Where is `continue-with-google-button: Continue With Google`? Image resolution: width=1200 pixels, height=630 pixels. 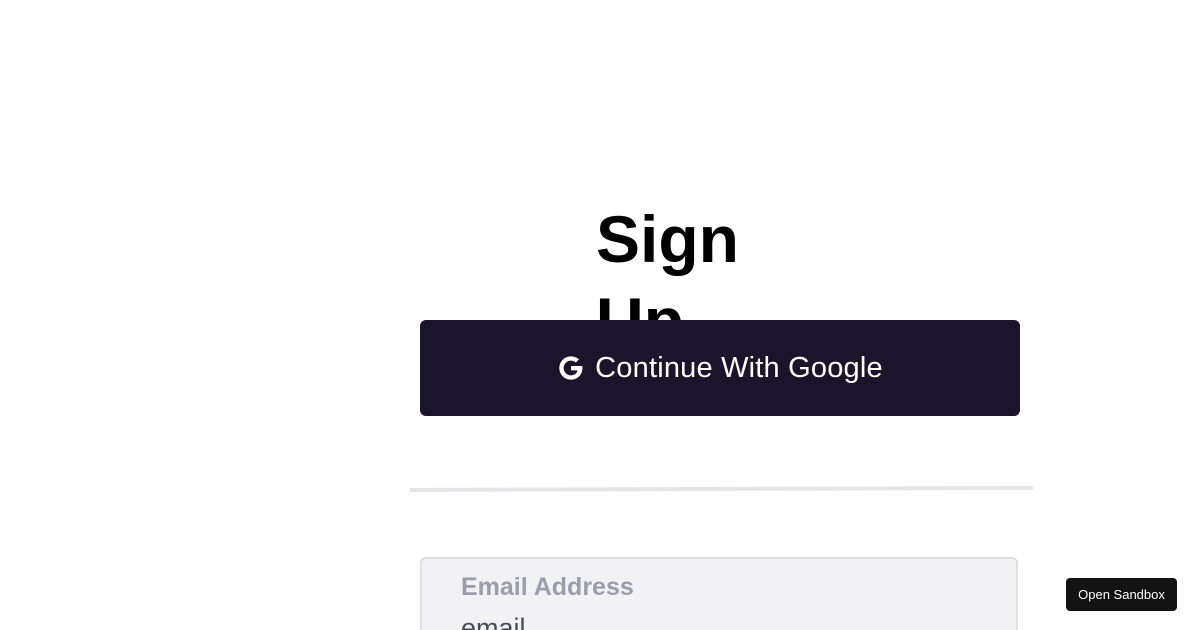 continue-with-google-button: Continue With Google is located at coordinates (720, 368).